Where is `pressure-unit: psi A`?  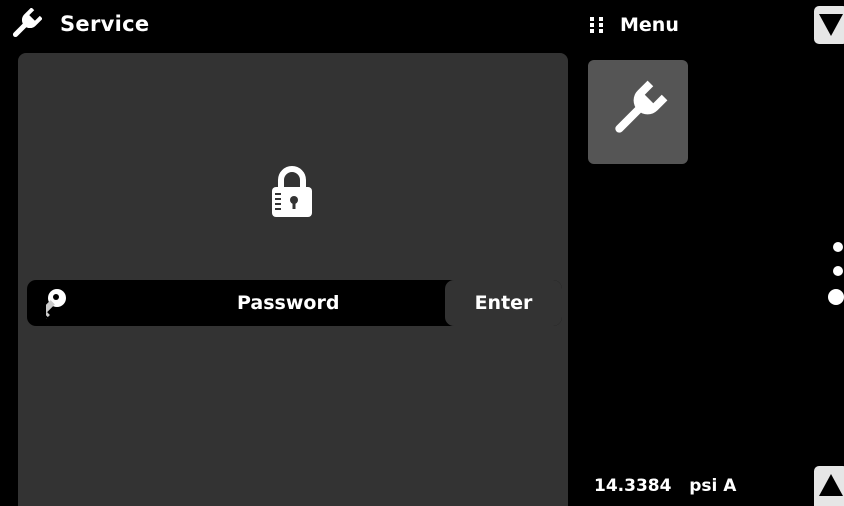 pressure-unit: psi A is located at coordinates (713, 486).